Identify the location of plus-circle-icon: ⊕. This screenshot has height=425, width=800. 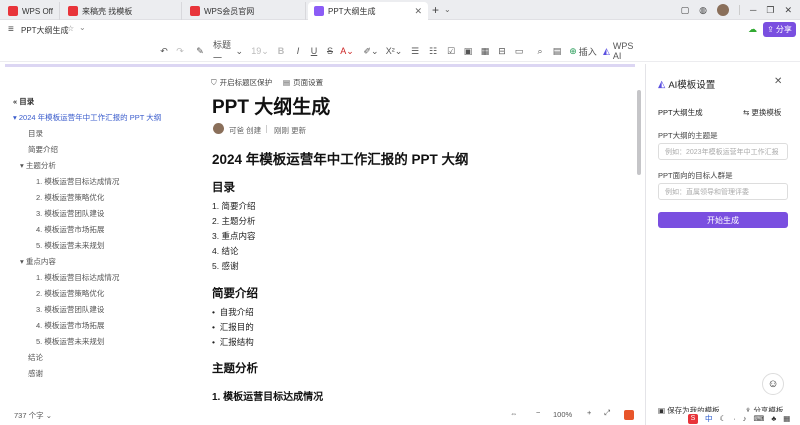
(573, 50).